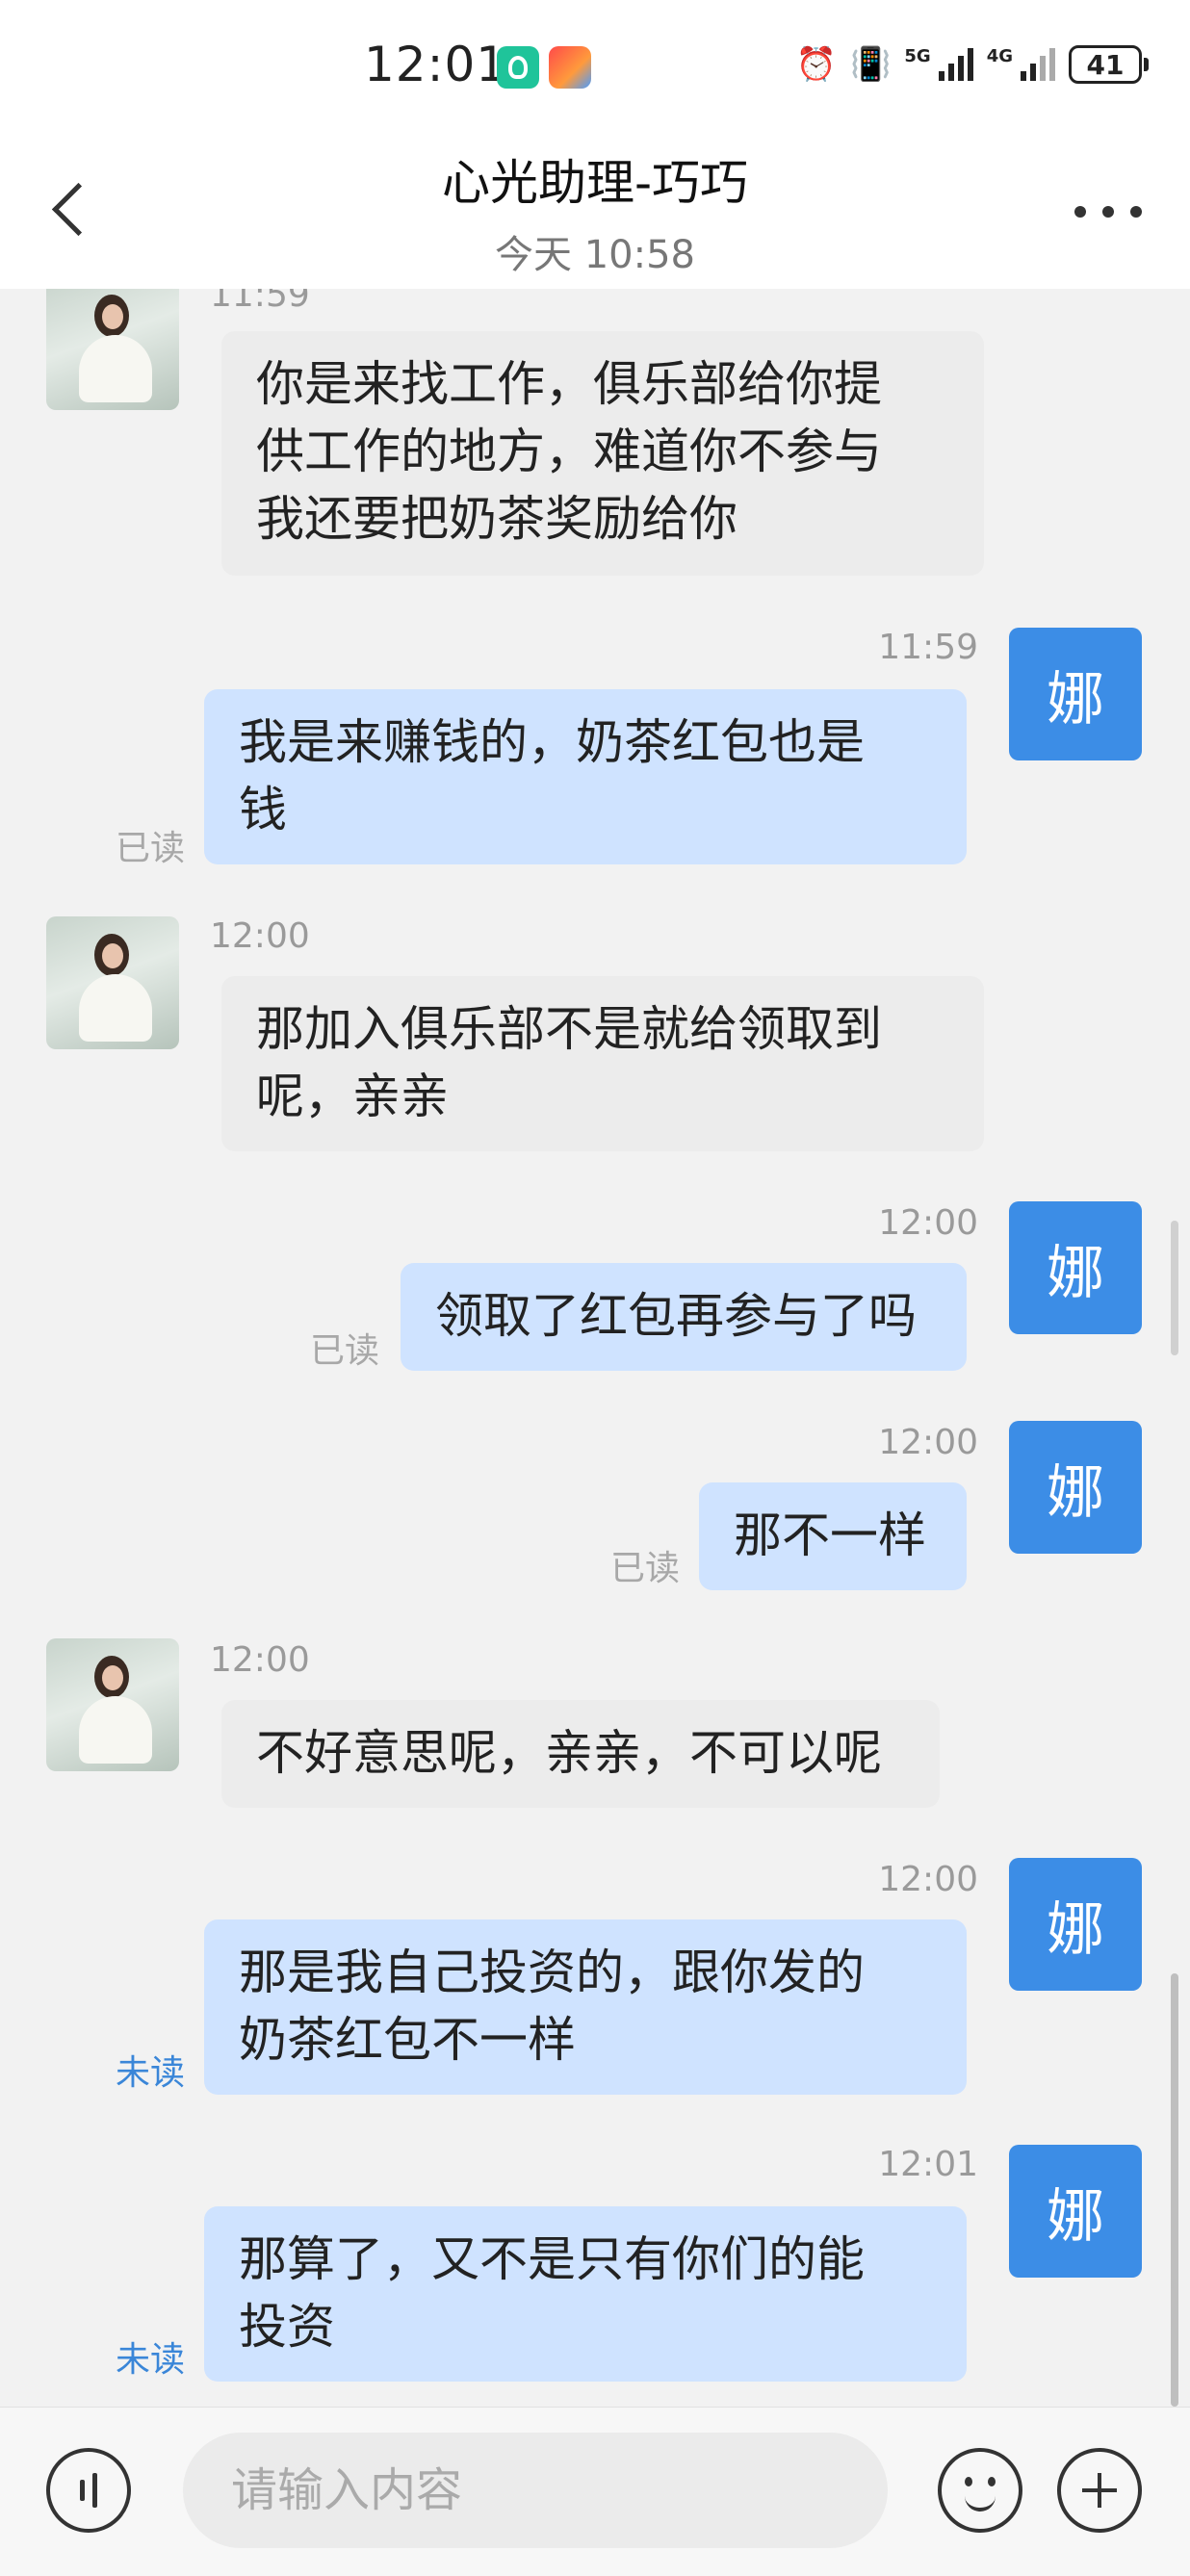  What do you see at coordinates (603, 1063) in the screenshot?
I see `message-bubble-incoming: 那加入俱乐部不是就给领取到 呢，亲亲` at bounding box center [603, 1063].